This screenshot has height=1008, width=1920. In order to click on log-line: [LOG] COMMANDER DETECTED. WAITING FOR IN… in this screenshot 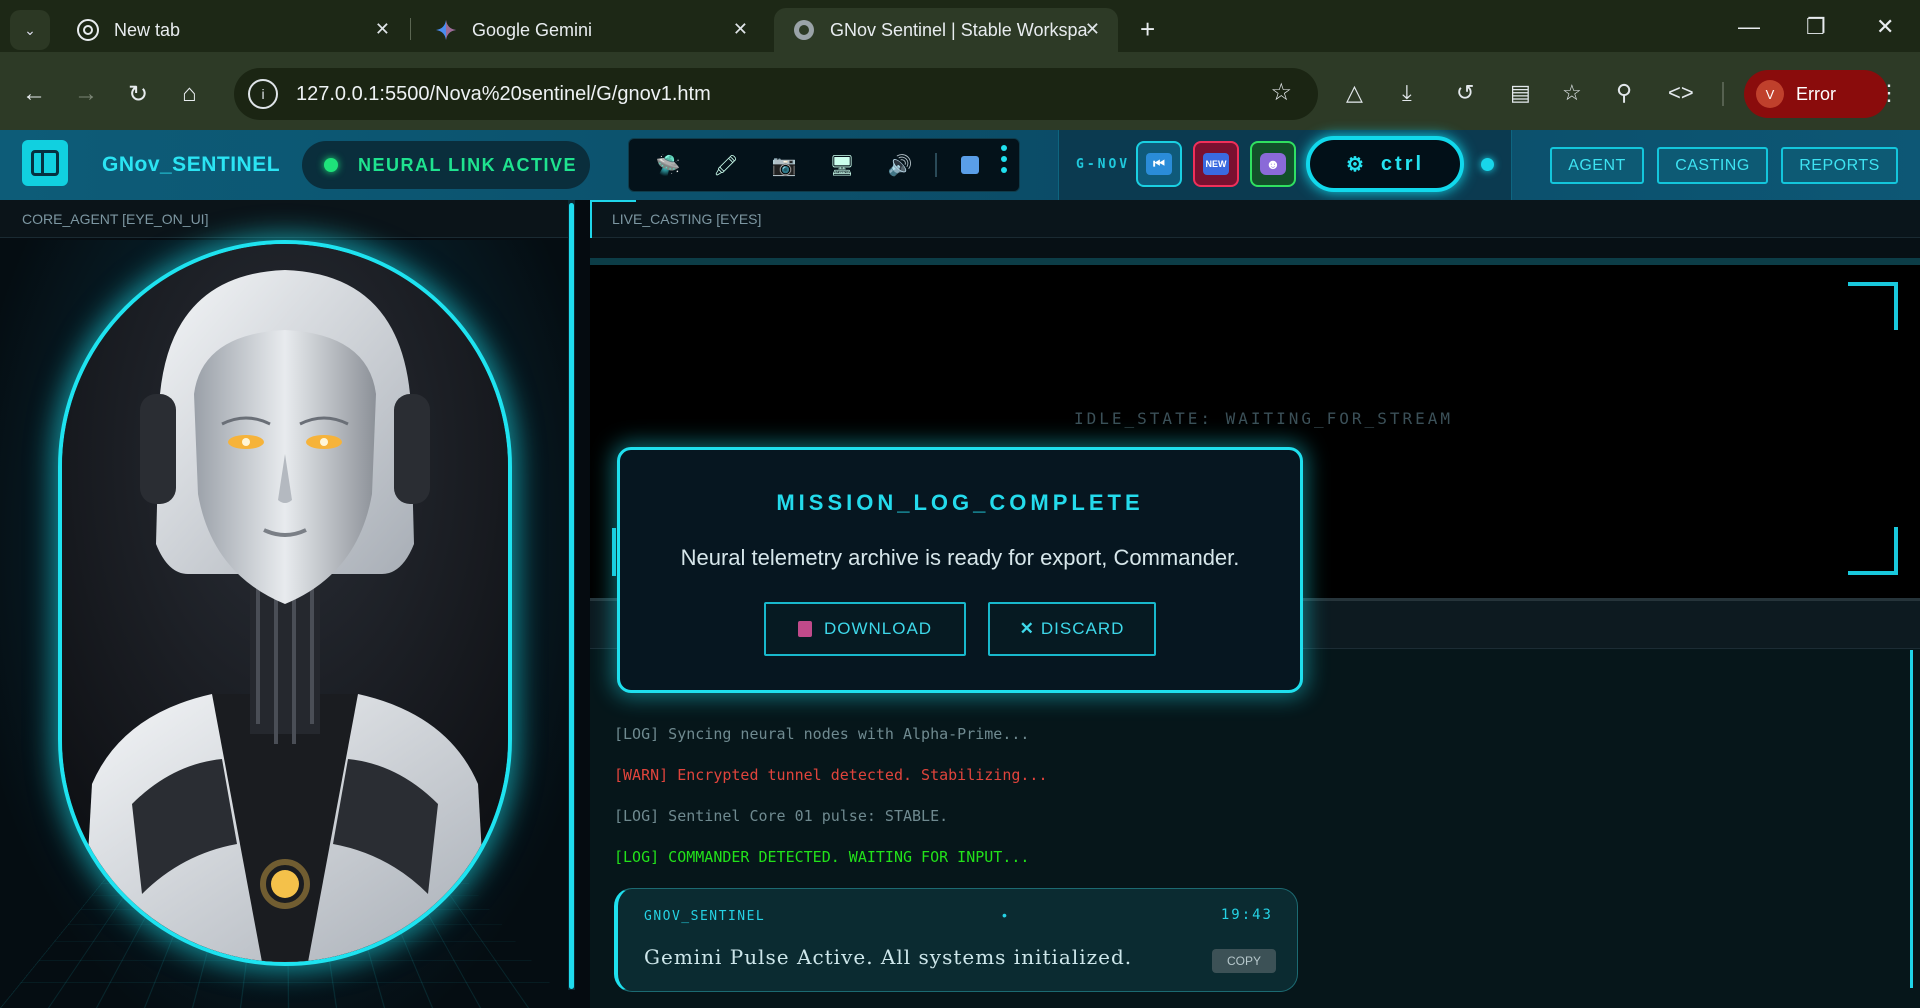, I will do `click(821, 857)`.